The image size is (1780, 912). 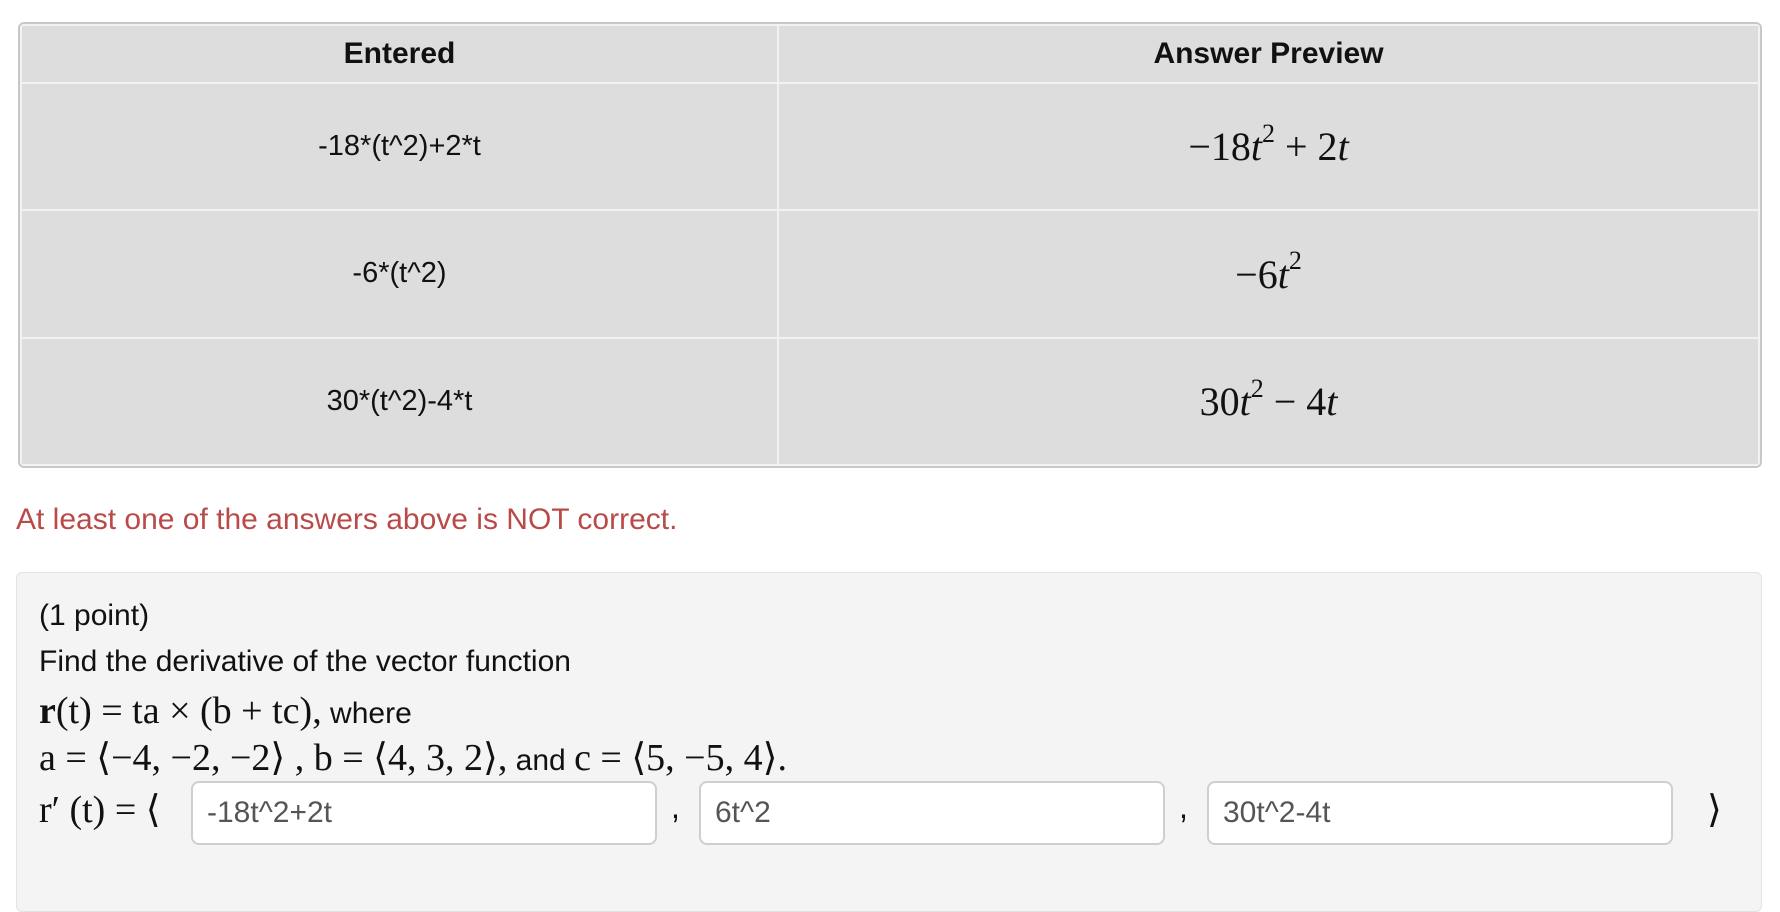 What do you see at coordinates (399, 146) in the screenshot?
I see `entered-cell: -18*(t^2)+2*t` at bounding box center [399, 146].